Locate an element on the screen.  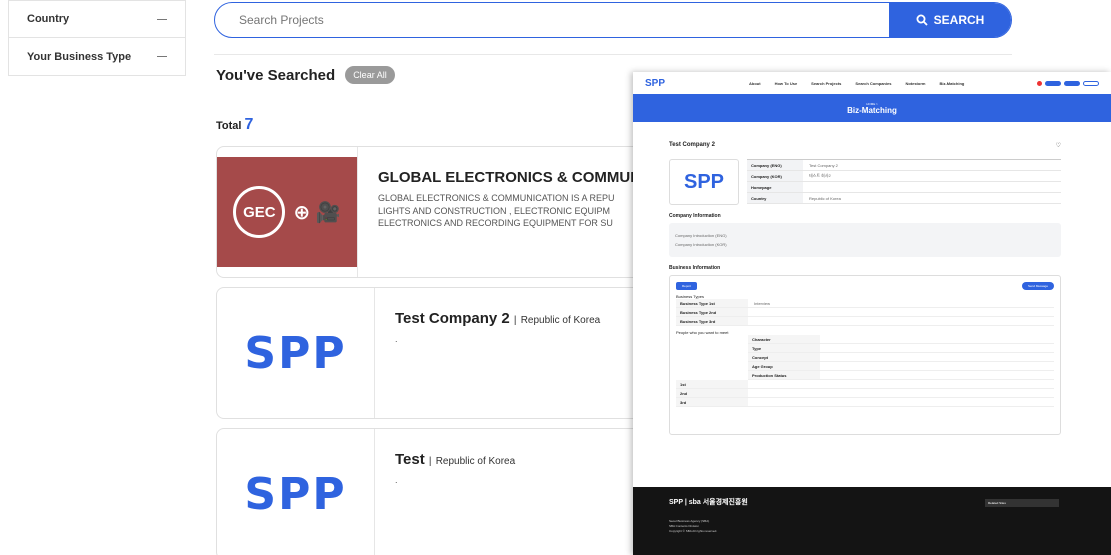
filter-label: Your Business Type is located at coordinates (79, 56).